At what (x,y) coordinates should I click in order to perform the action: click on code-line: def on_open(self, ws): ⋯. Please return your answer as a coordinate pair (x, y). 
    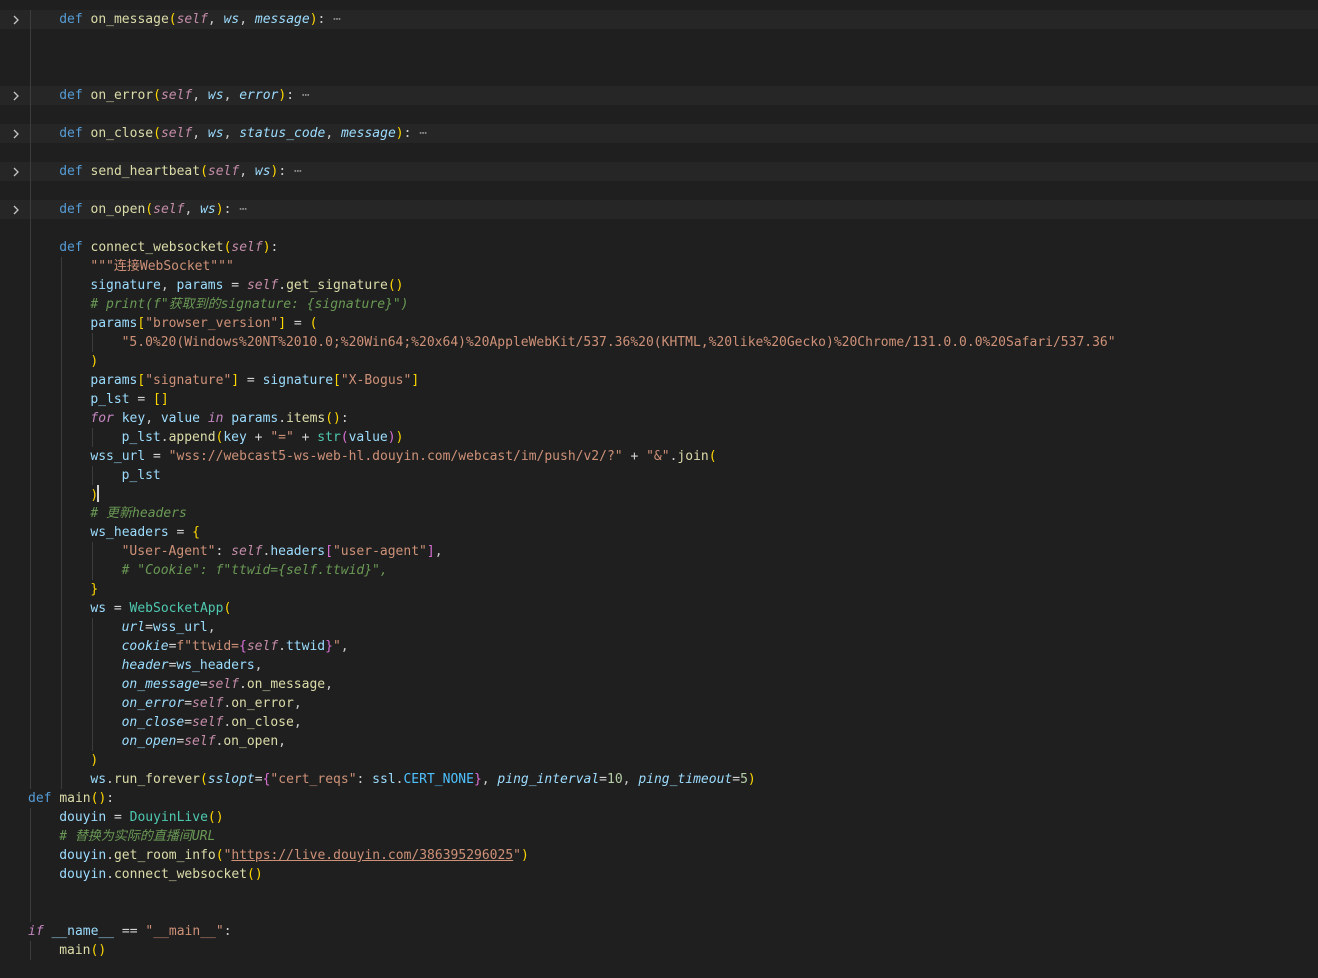
    Looking at the image, I should click on (659, 209).